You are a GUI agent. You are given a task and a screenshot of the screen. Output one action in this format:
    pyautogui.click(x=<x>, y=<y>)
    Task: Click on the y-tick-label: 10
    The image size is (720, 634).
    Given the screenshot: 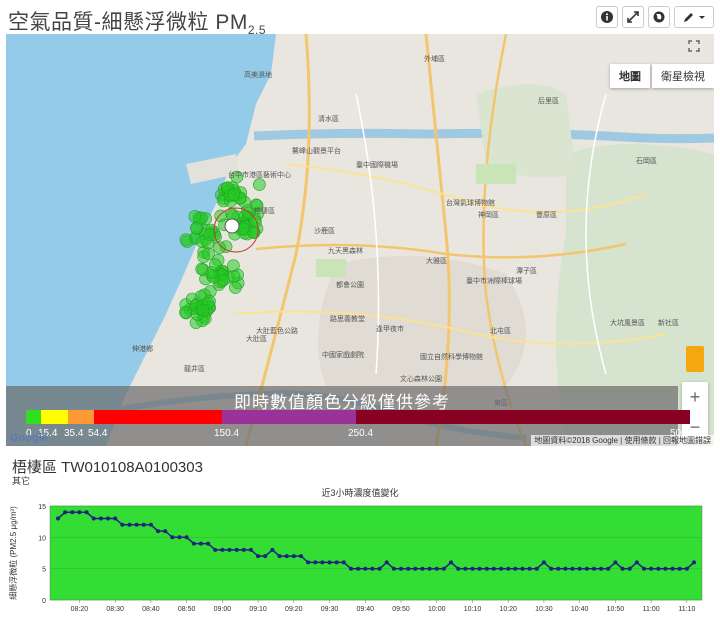 What is the action you would take?
    pyautogui.click(x=42, y=538)
    